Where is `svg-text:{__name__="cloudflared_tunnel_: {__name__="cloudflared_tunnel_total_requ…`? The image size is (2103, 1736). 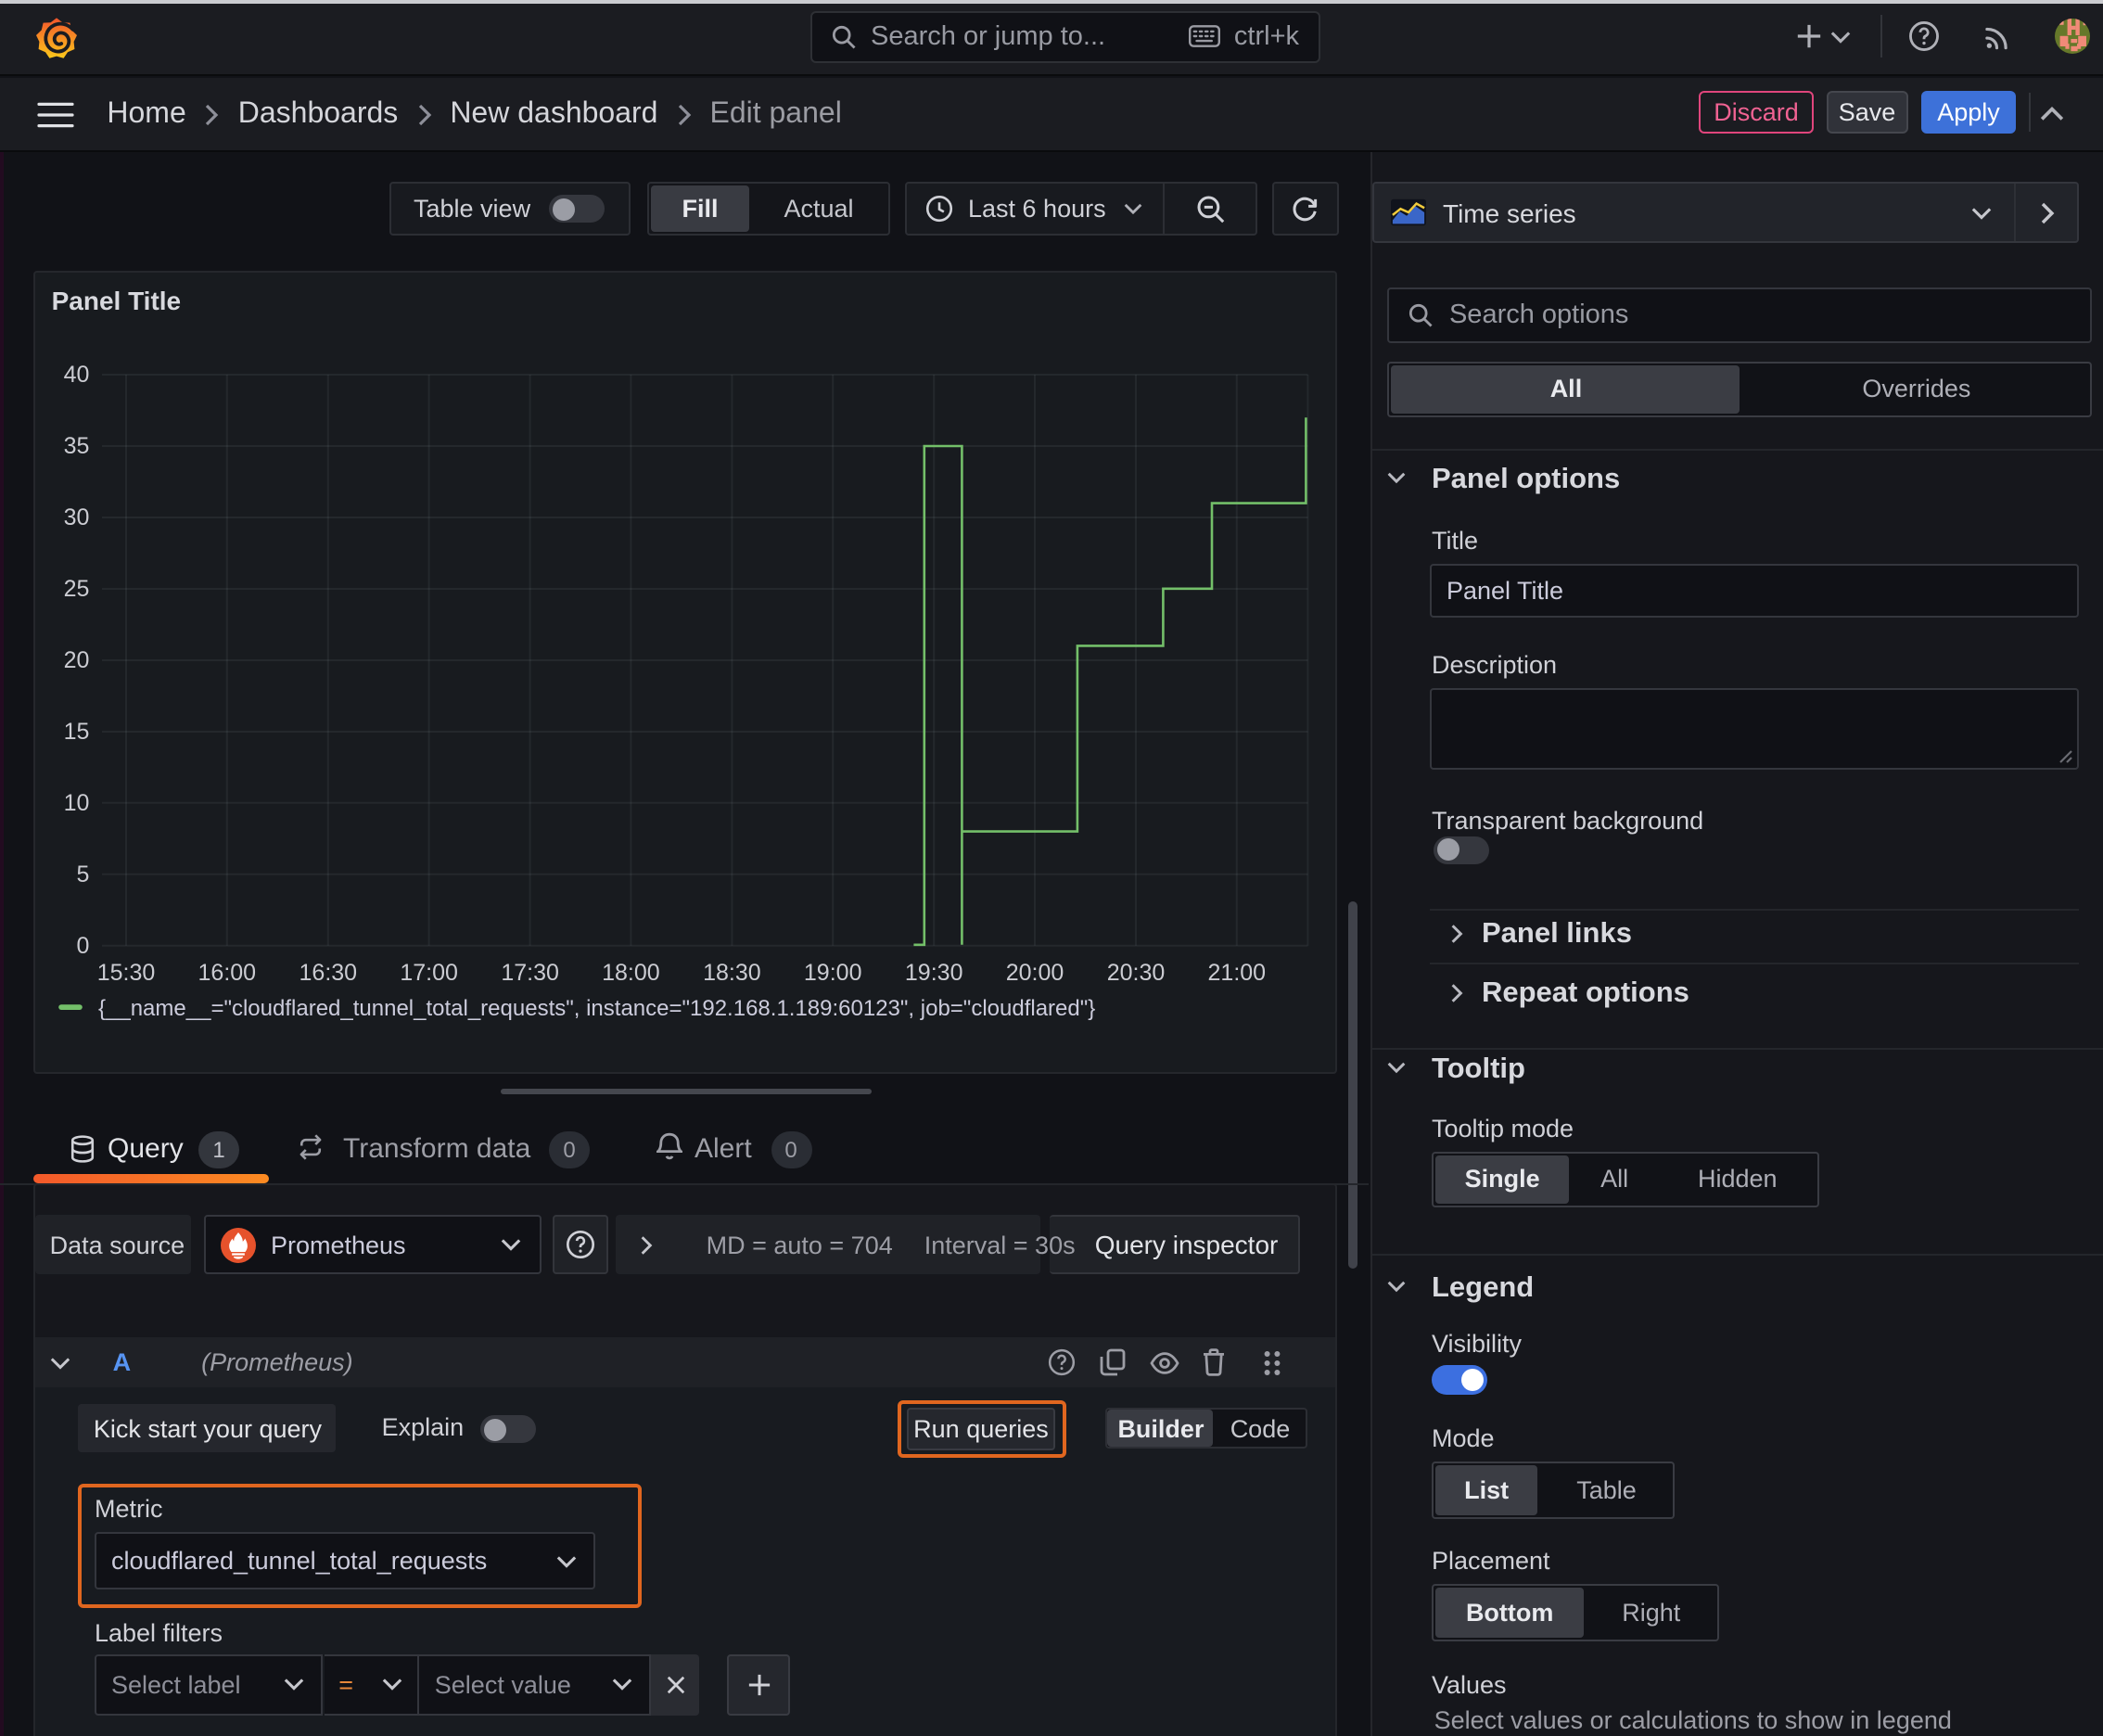 svg-text:{__name__="cloudflared_tunnel_: {__name__="cloudflared_tunnel_total_requ… is located at coordinates (596, 1007).